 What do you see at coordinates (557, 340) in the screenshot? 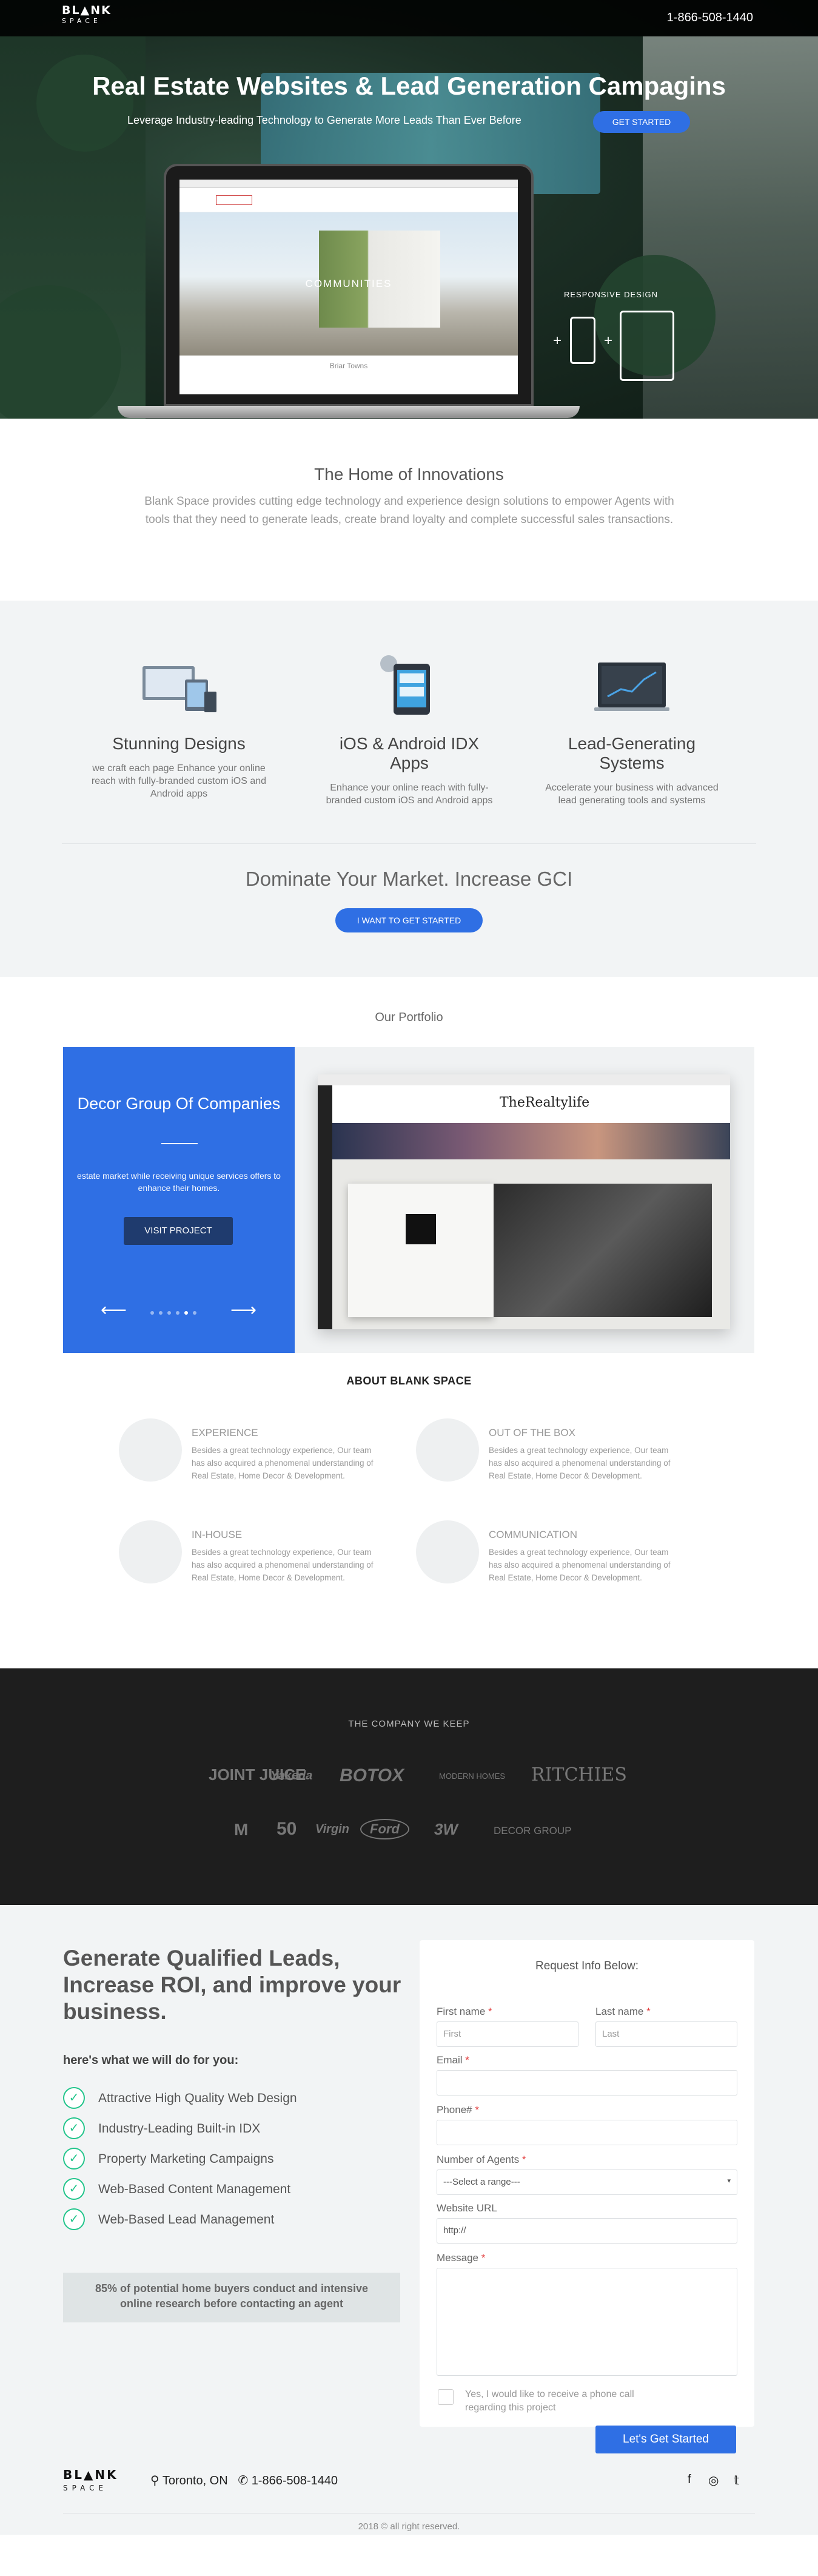
I see `plus-icon: +` at bounding box center [557, 340].